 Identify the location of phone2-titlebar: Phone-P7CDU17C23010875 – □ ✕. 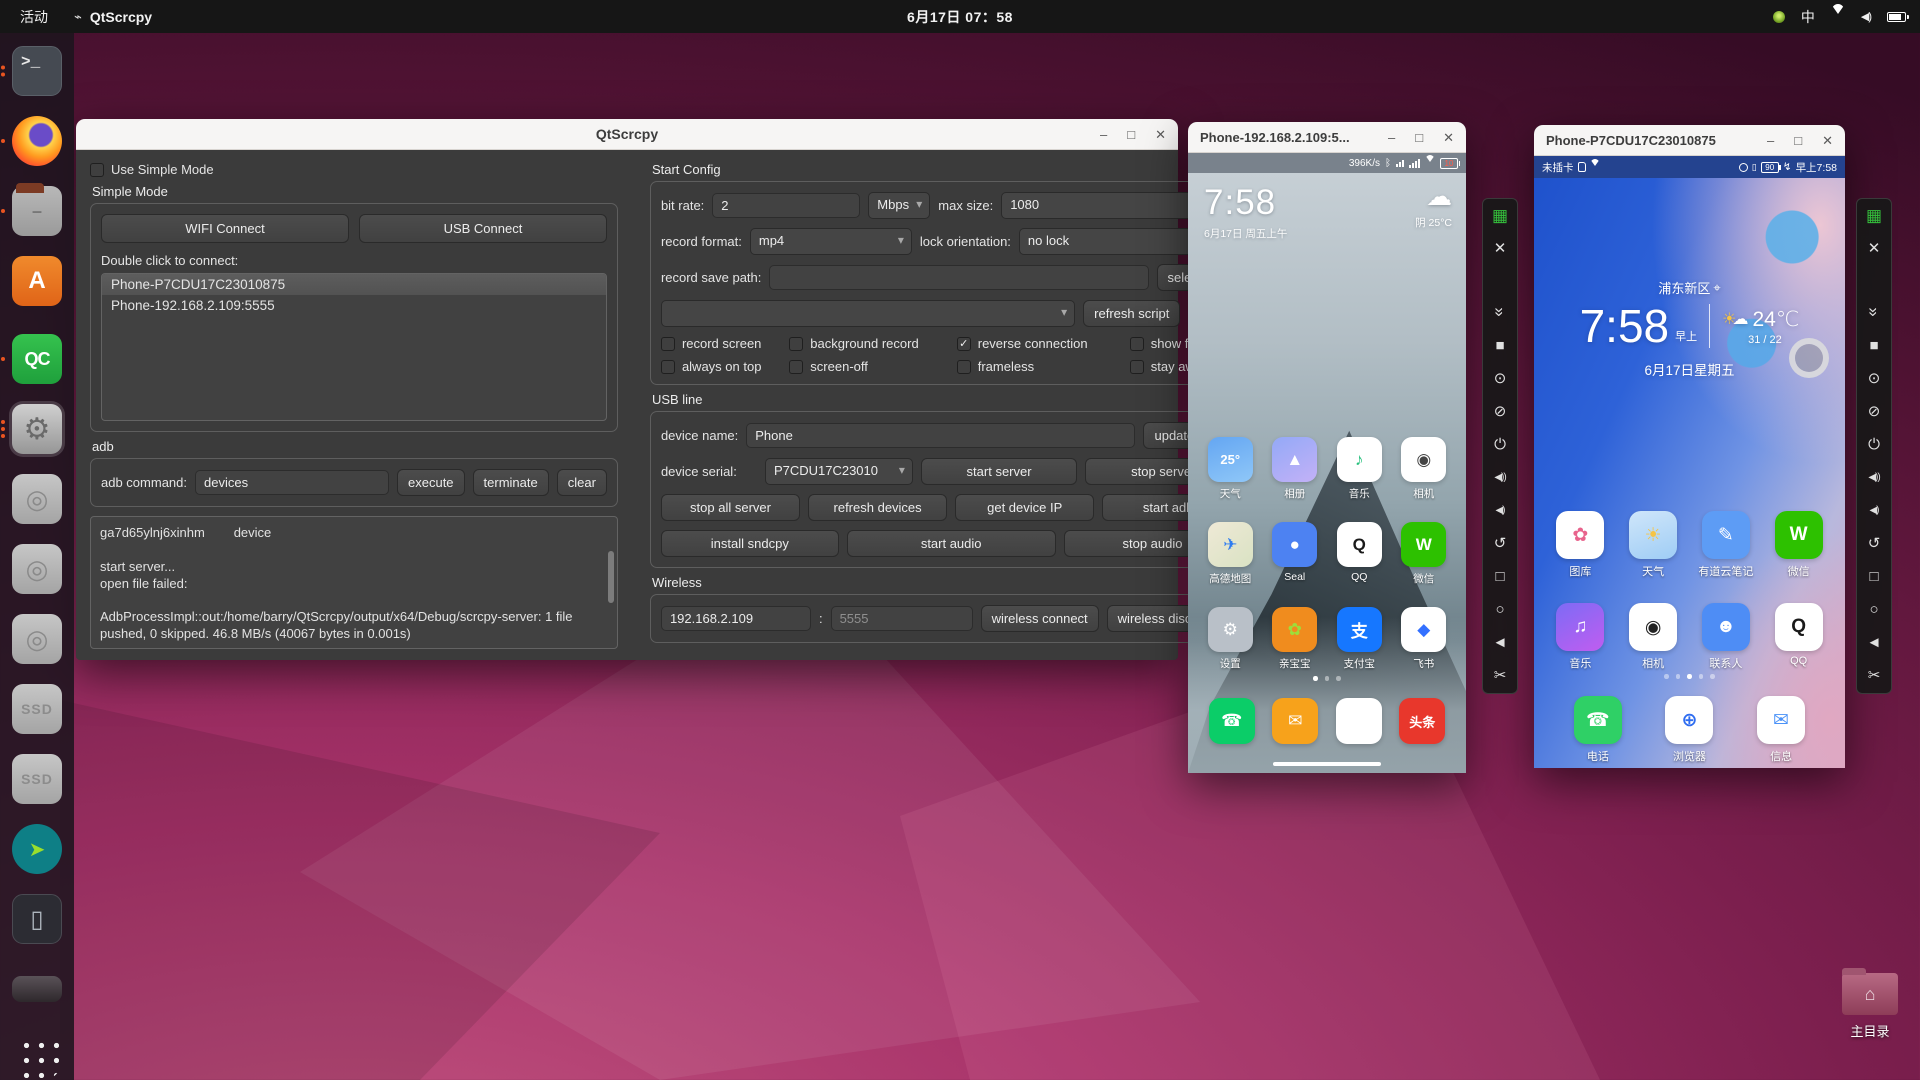
(1689, 140).